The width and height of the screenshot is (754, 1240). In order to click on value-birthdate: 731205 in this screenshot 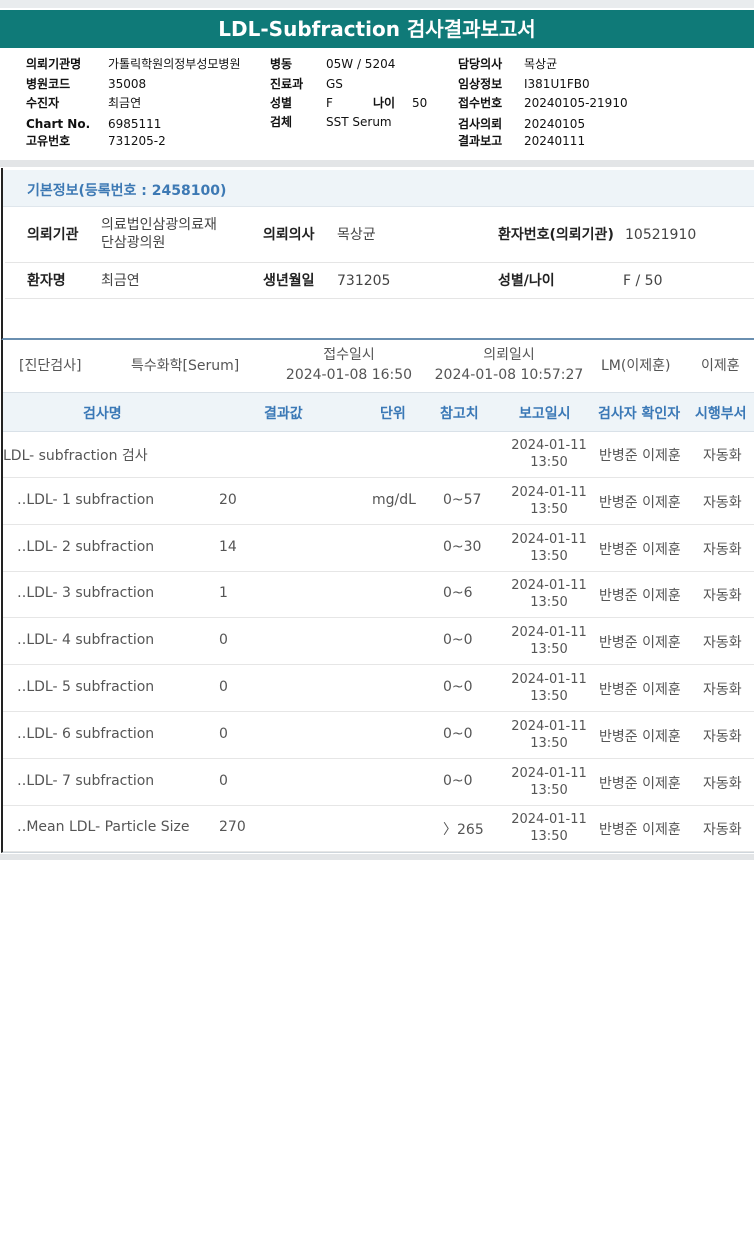, I will do `click(364, 281)`.